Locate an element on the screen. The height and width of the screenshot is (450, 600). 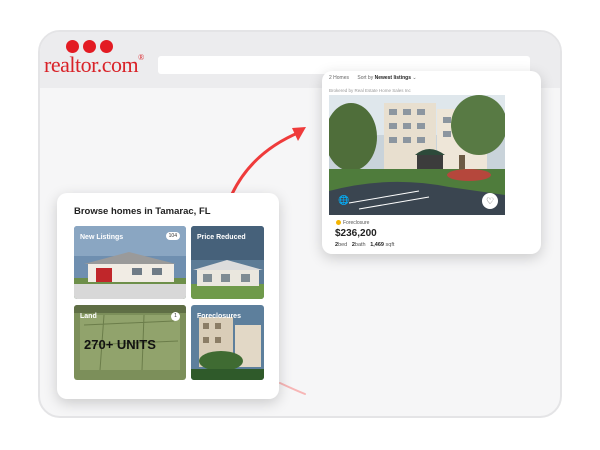
listing-status: Foreclosure is located at coordinates (352, 223).